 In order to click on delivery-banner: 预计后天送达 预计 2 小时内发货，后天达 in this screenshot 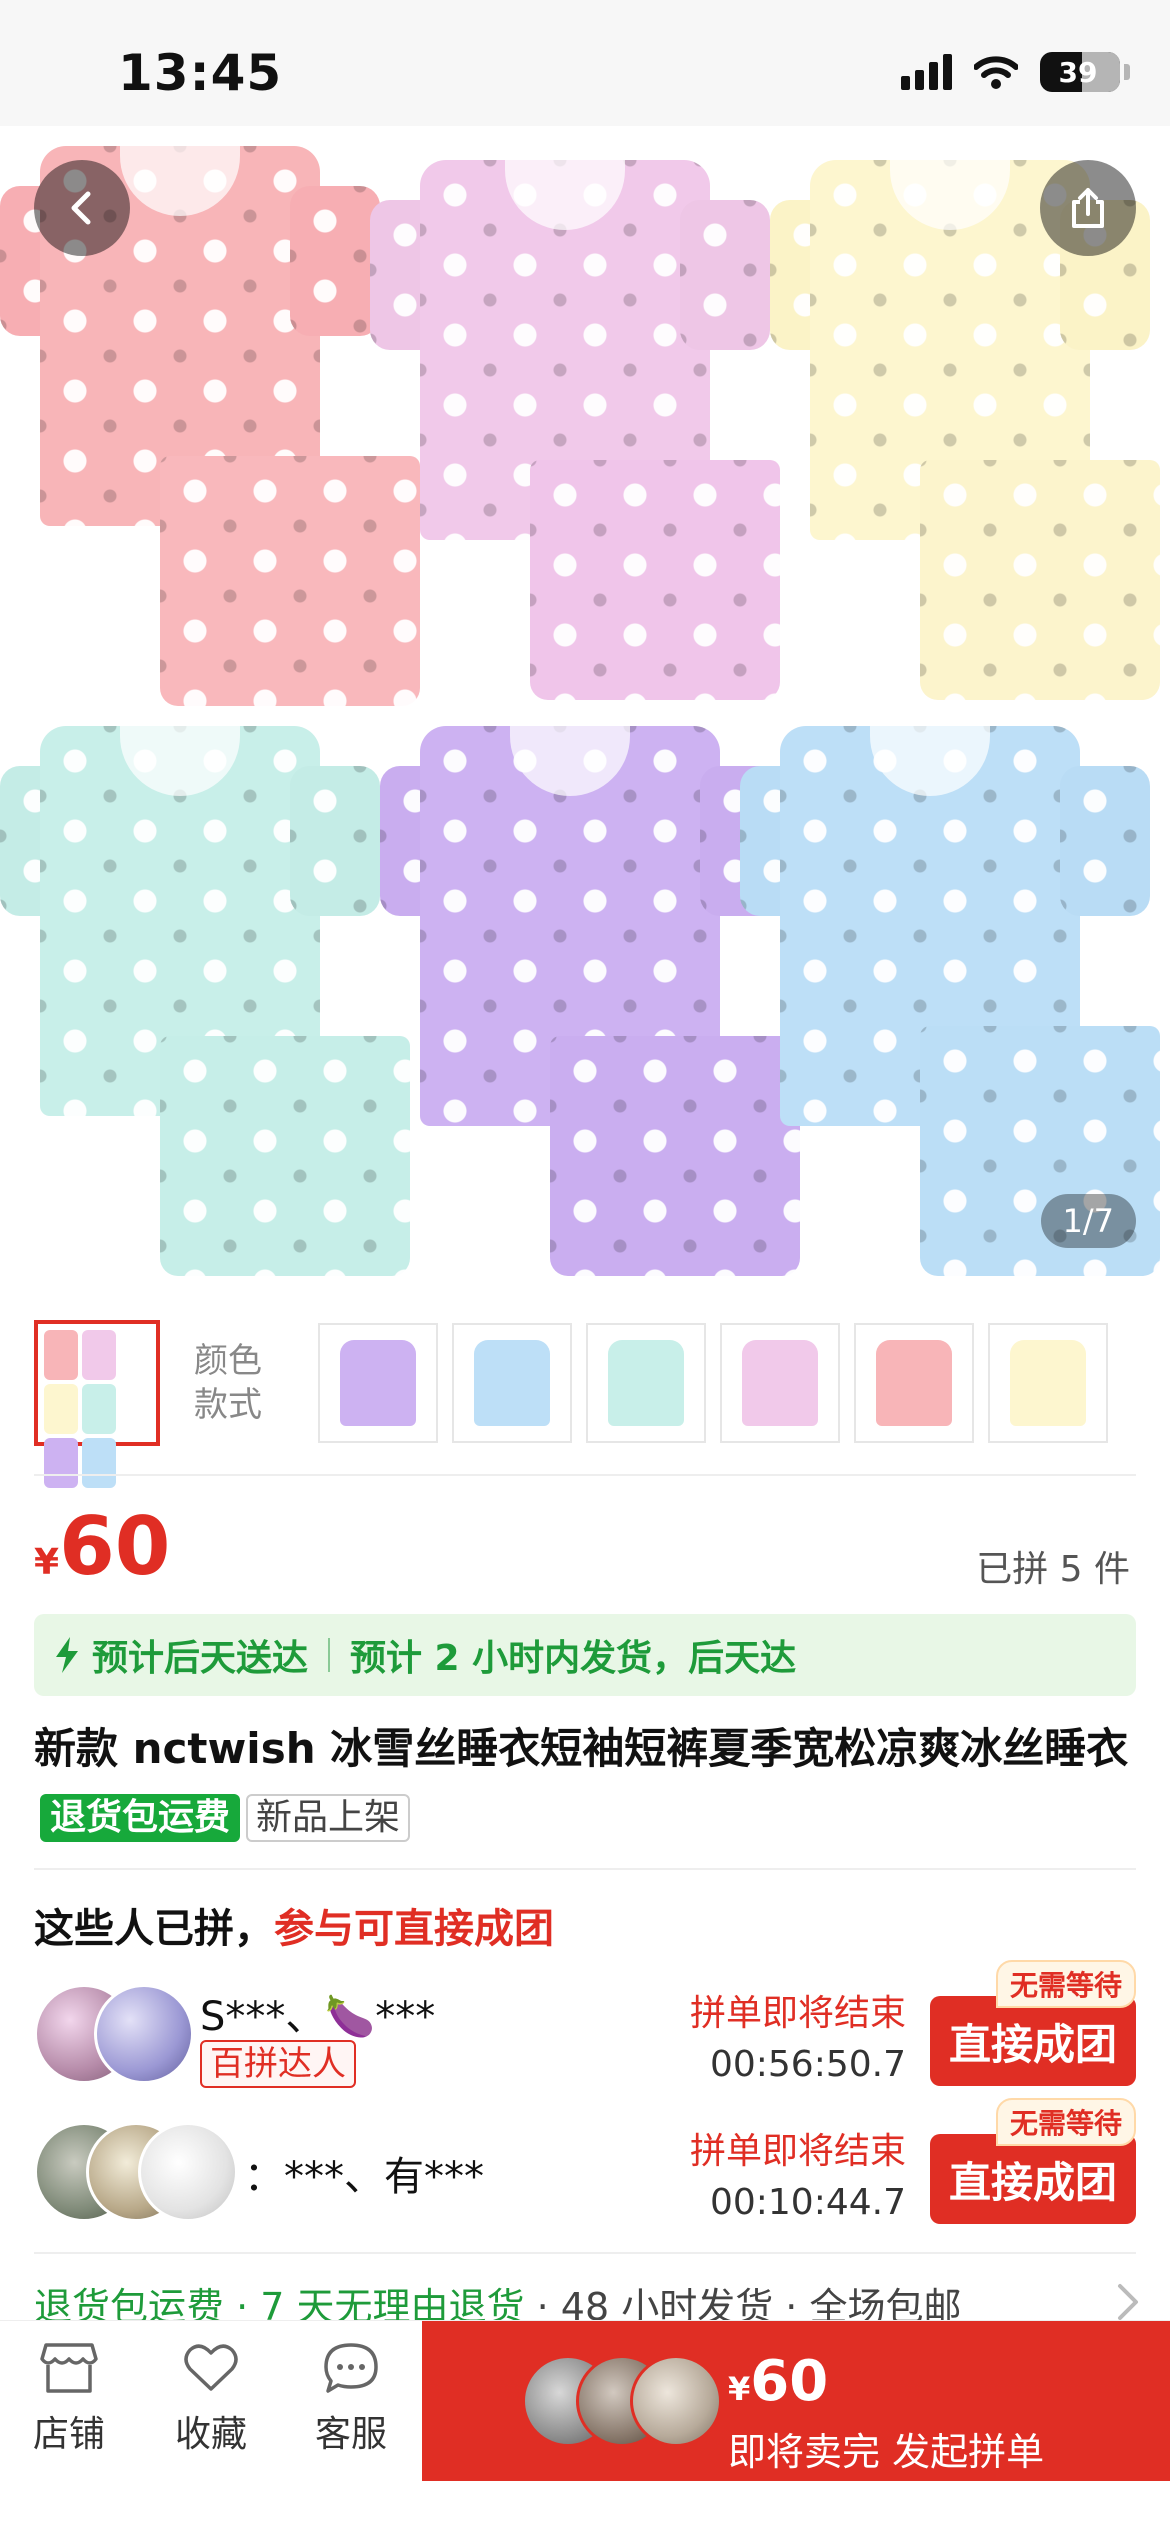, I will do `click(585, 1655)`.